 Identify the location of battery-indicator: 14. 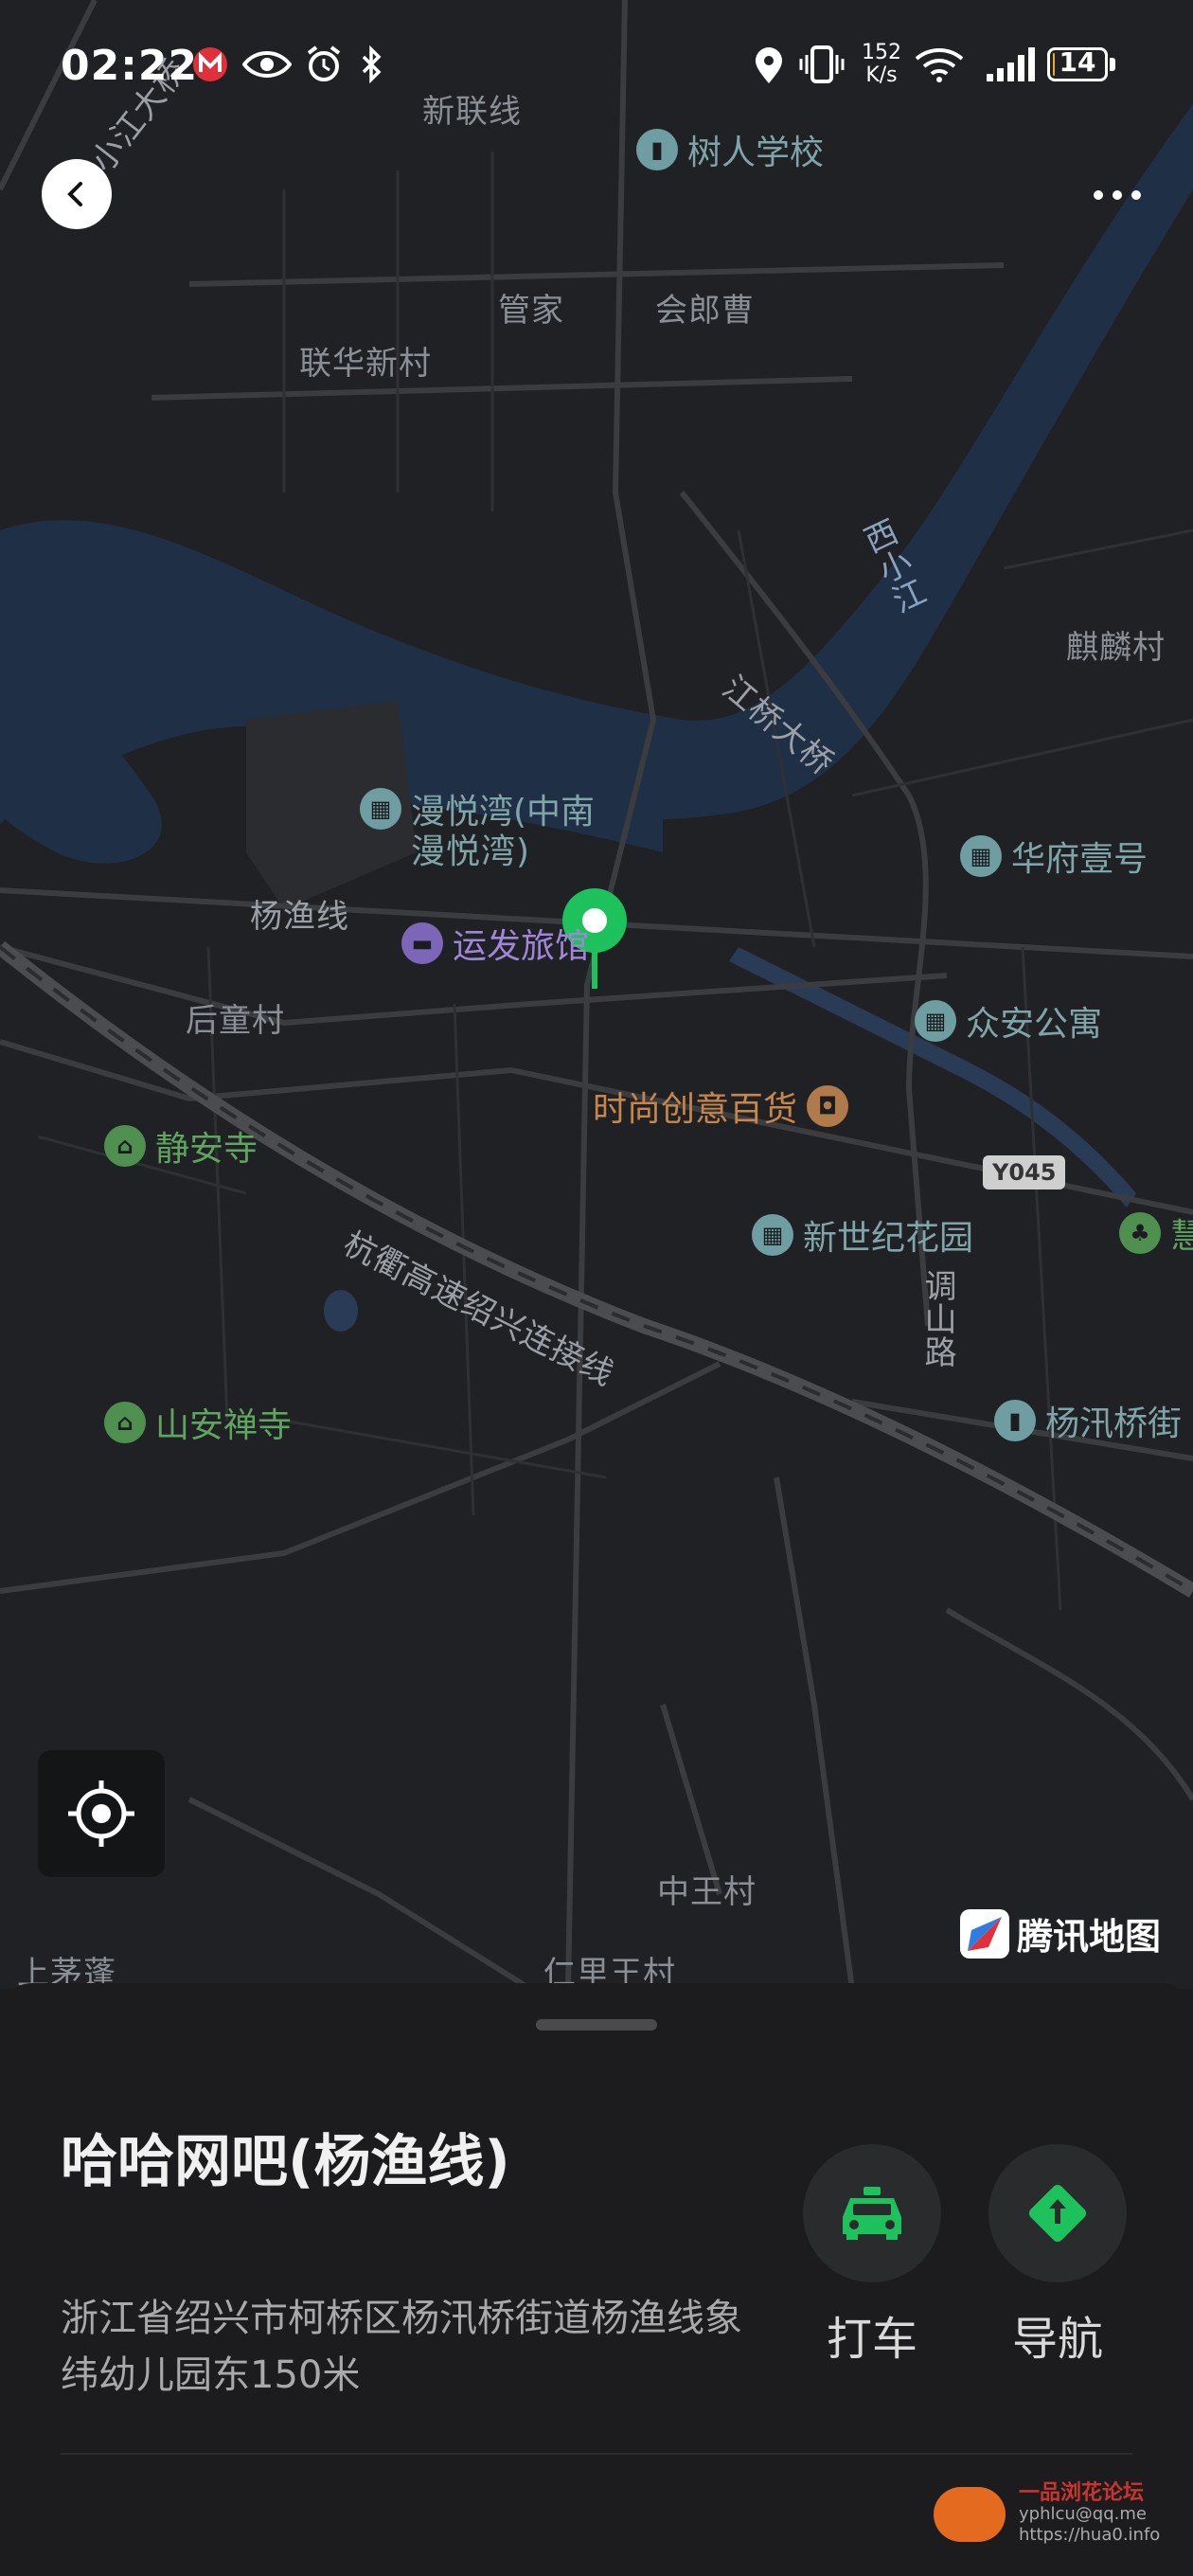
(1077, 63).